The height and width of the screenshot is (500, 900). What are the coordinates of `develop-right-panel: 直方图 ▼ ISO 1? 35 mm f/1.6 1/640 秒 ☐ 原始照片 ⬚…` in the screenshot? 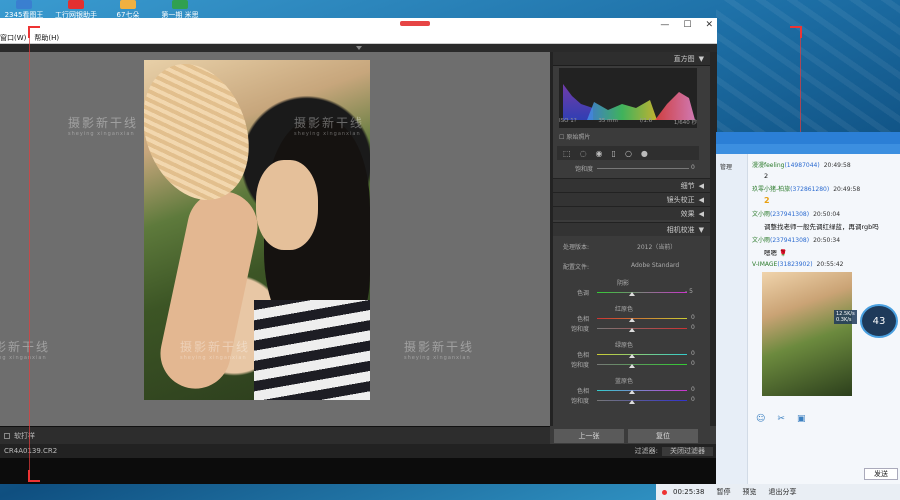 It's located at (630, 239).